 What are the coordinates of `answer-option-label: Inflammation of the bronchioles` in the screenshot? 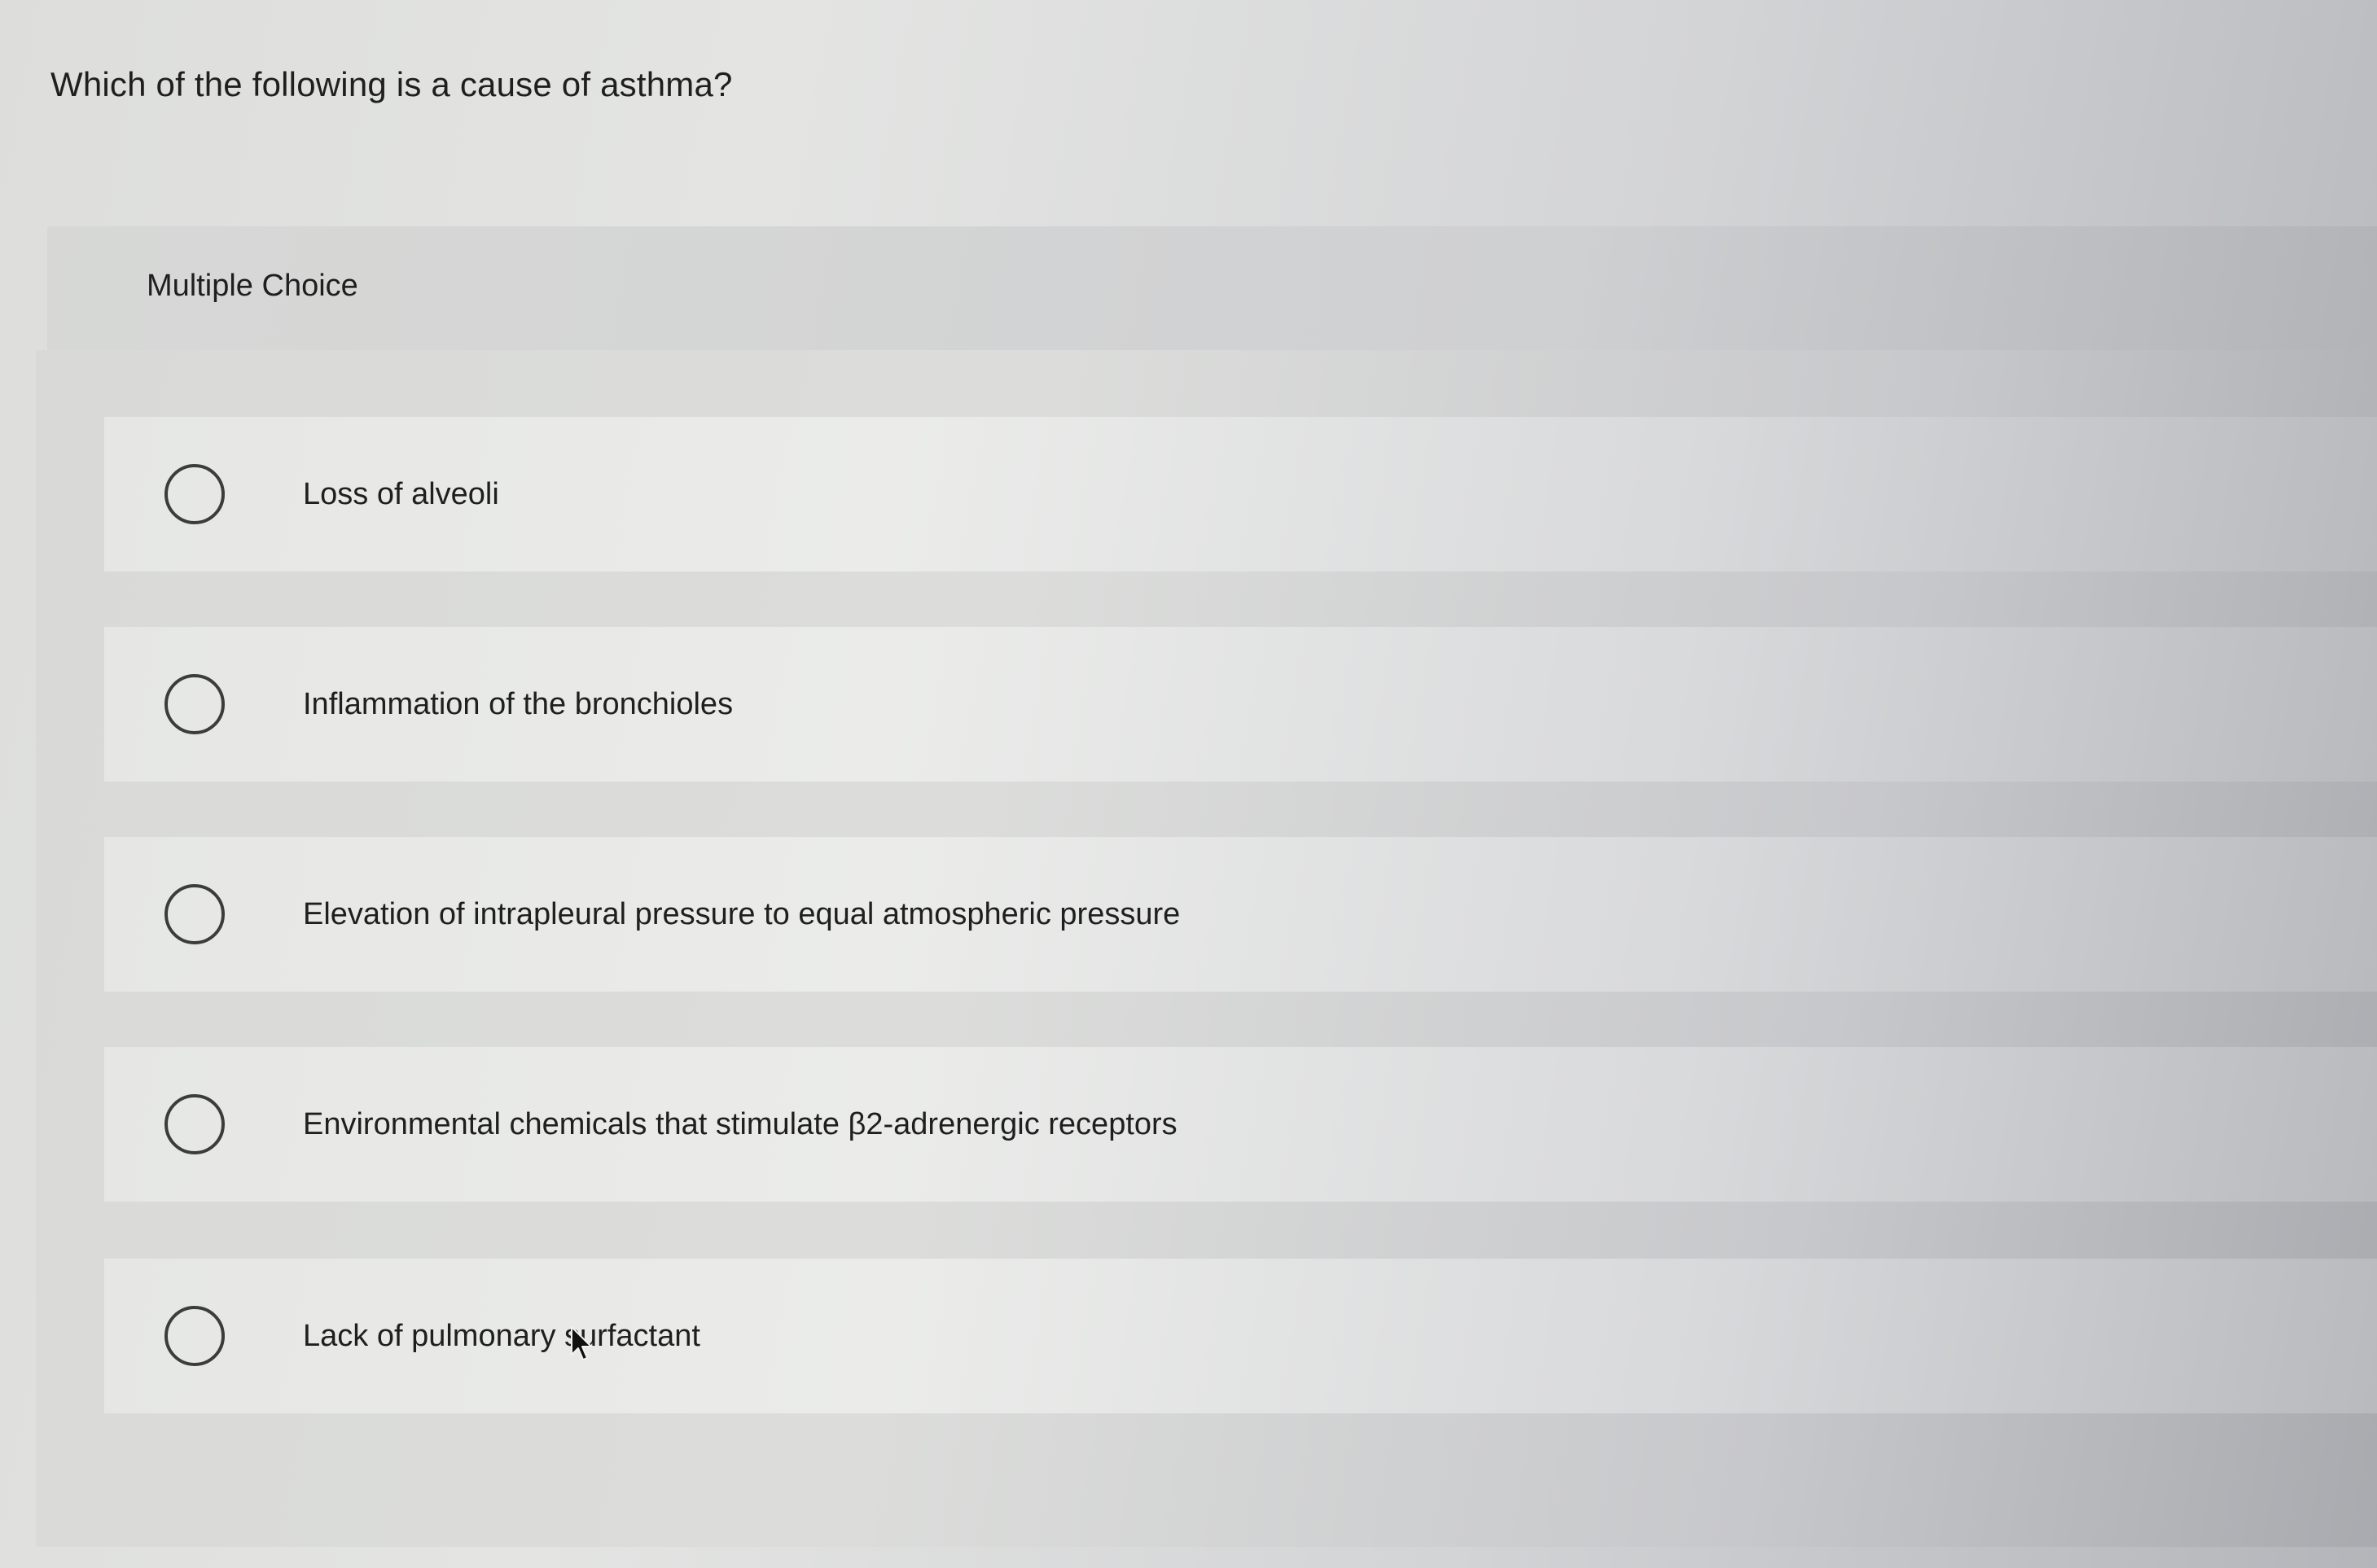 It's located at (518, 704).